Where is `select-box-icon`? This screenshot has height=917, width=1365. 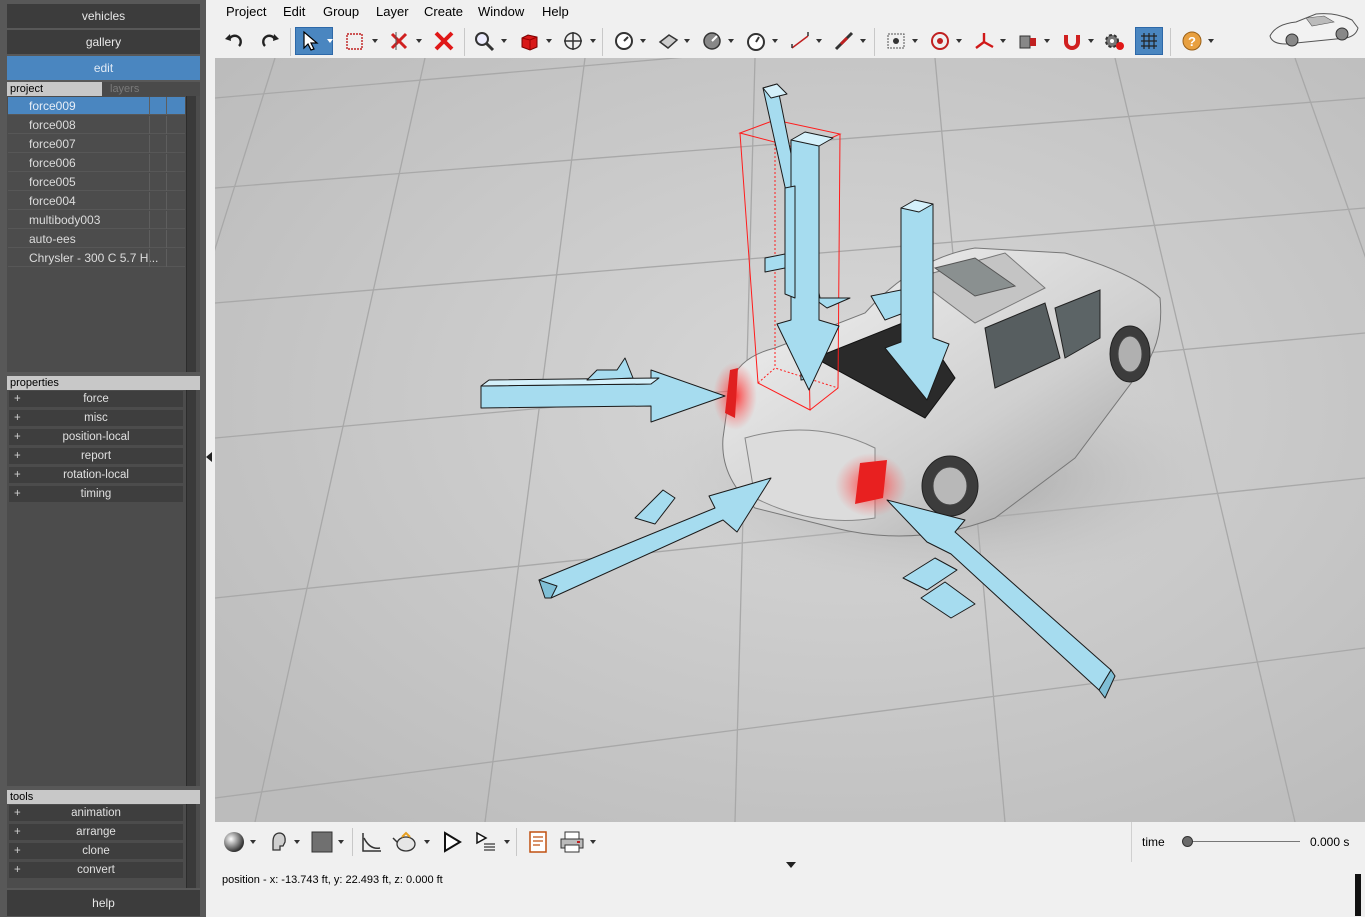
select-box-icon is located at coordinates (355, 41).